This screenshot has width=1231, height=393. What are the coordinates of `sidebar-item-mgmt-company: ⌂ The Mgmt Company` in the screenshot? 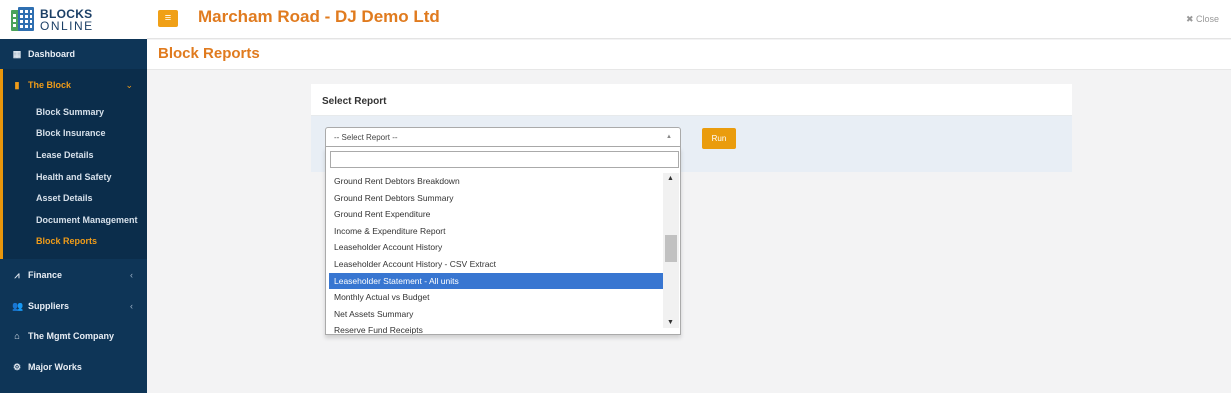 It's located at (73, 336).